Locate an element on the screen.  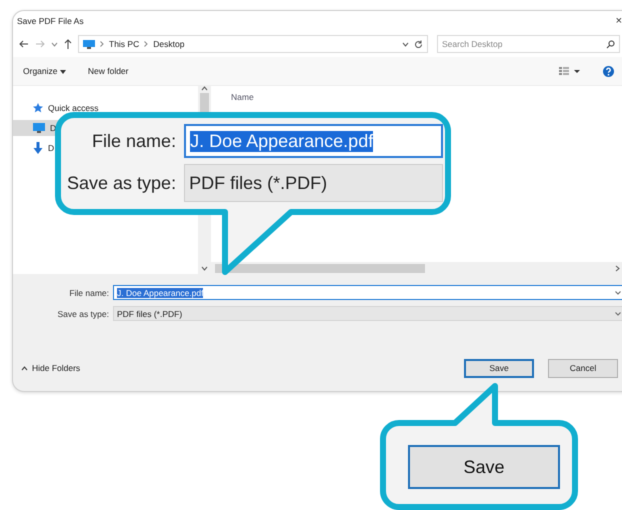
window-title: Save PDF File As is located at coordinates (50, 21).